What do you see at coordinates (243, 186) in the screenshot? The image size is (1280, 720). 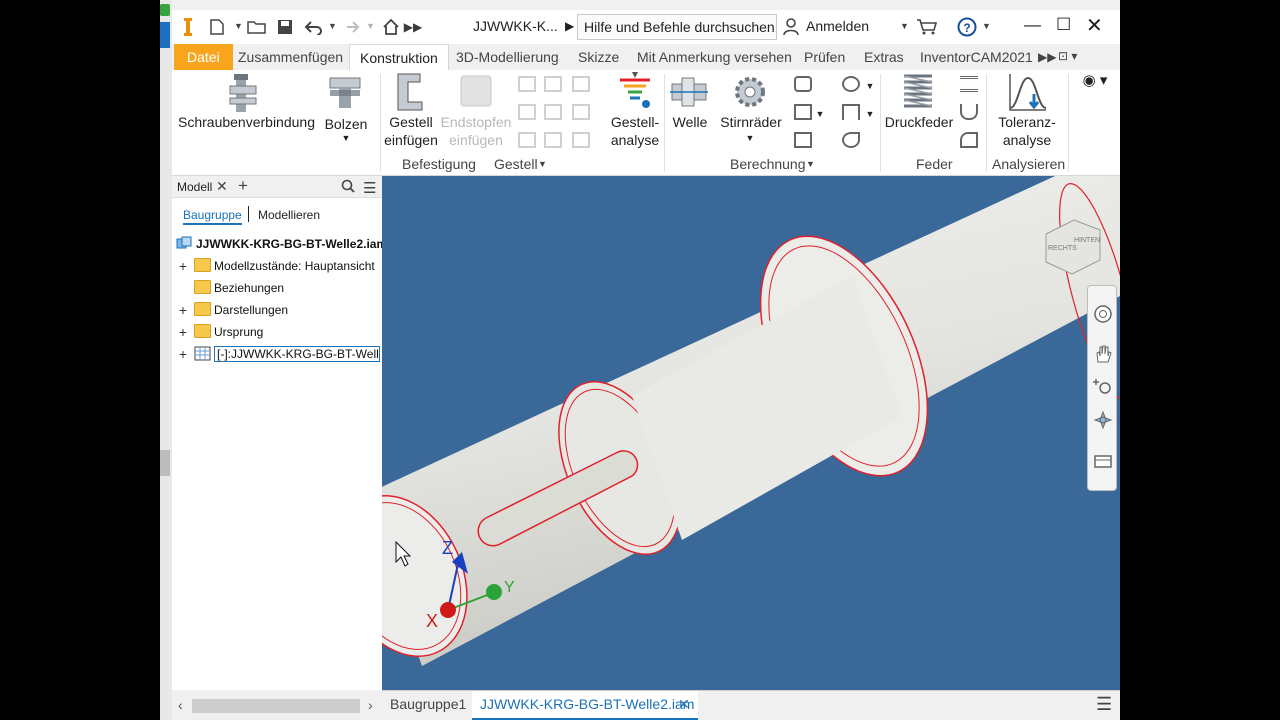 I see `browser-add-icon: +` at bounding box center [243, 186].